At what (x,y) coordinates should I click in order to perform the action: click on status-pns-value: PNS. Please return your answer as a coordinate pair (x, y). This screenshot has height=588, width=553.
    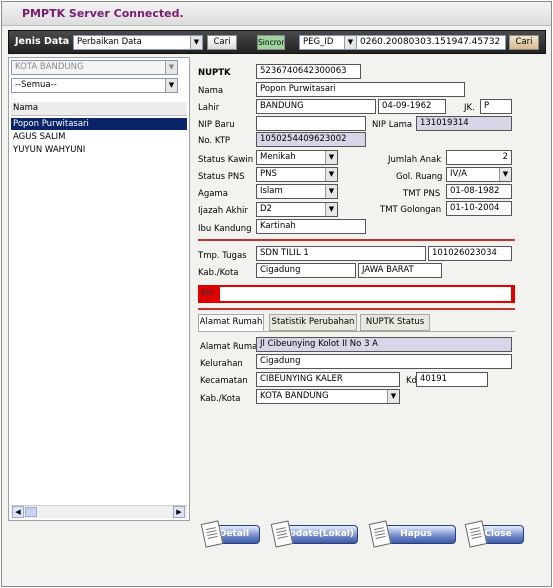
    Looking at the image, I should click on (268, 174).